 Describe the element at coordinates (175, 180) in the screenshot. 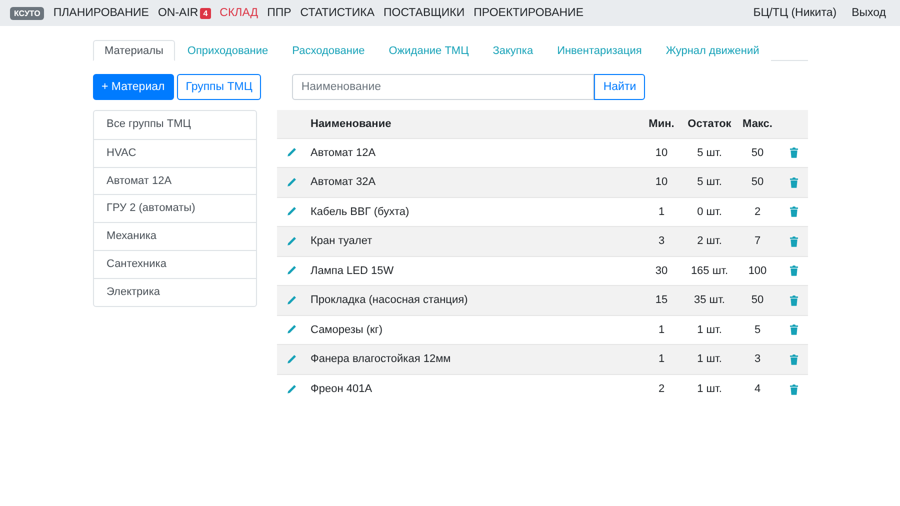

I see `group-item: Автомат 12А` at that location.